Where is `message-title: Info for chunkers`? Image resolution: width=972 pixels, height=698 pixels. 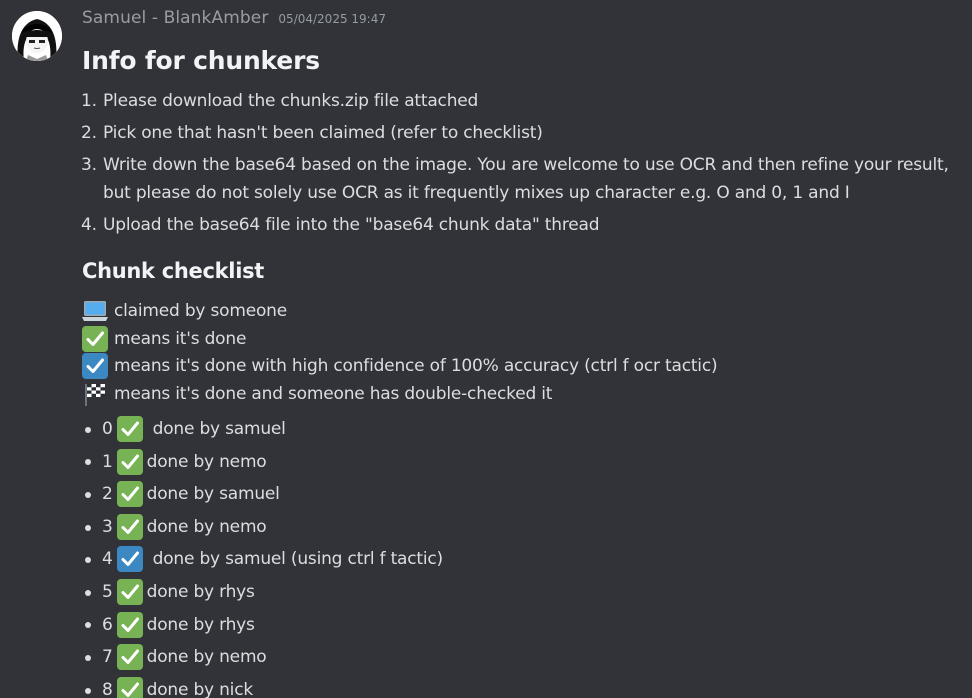
message-title: Info for chunkers is located at coordinates (201, 60).